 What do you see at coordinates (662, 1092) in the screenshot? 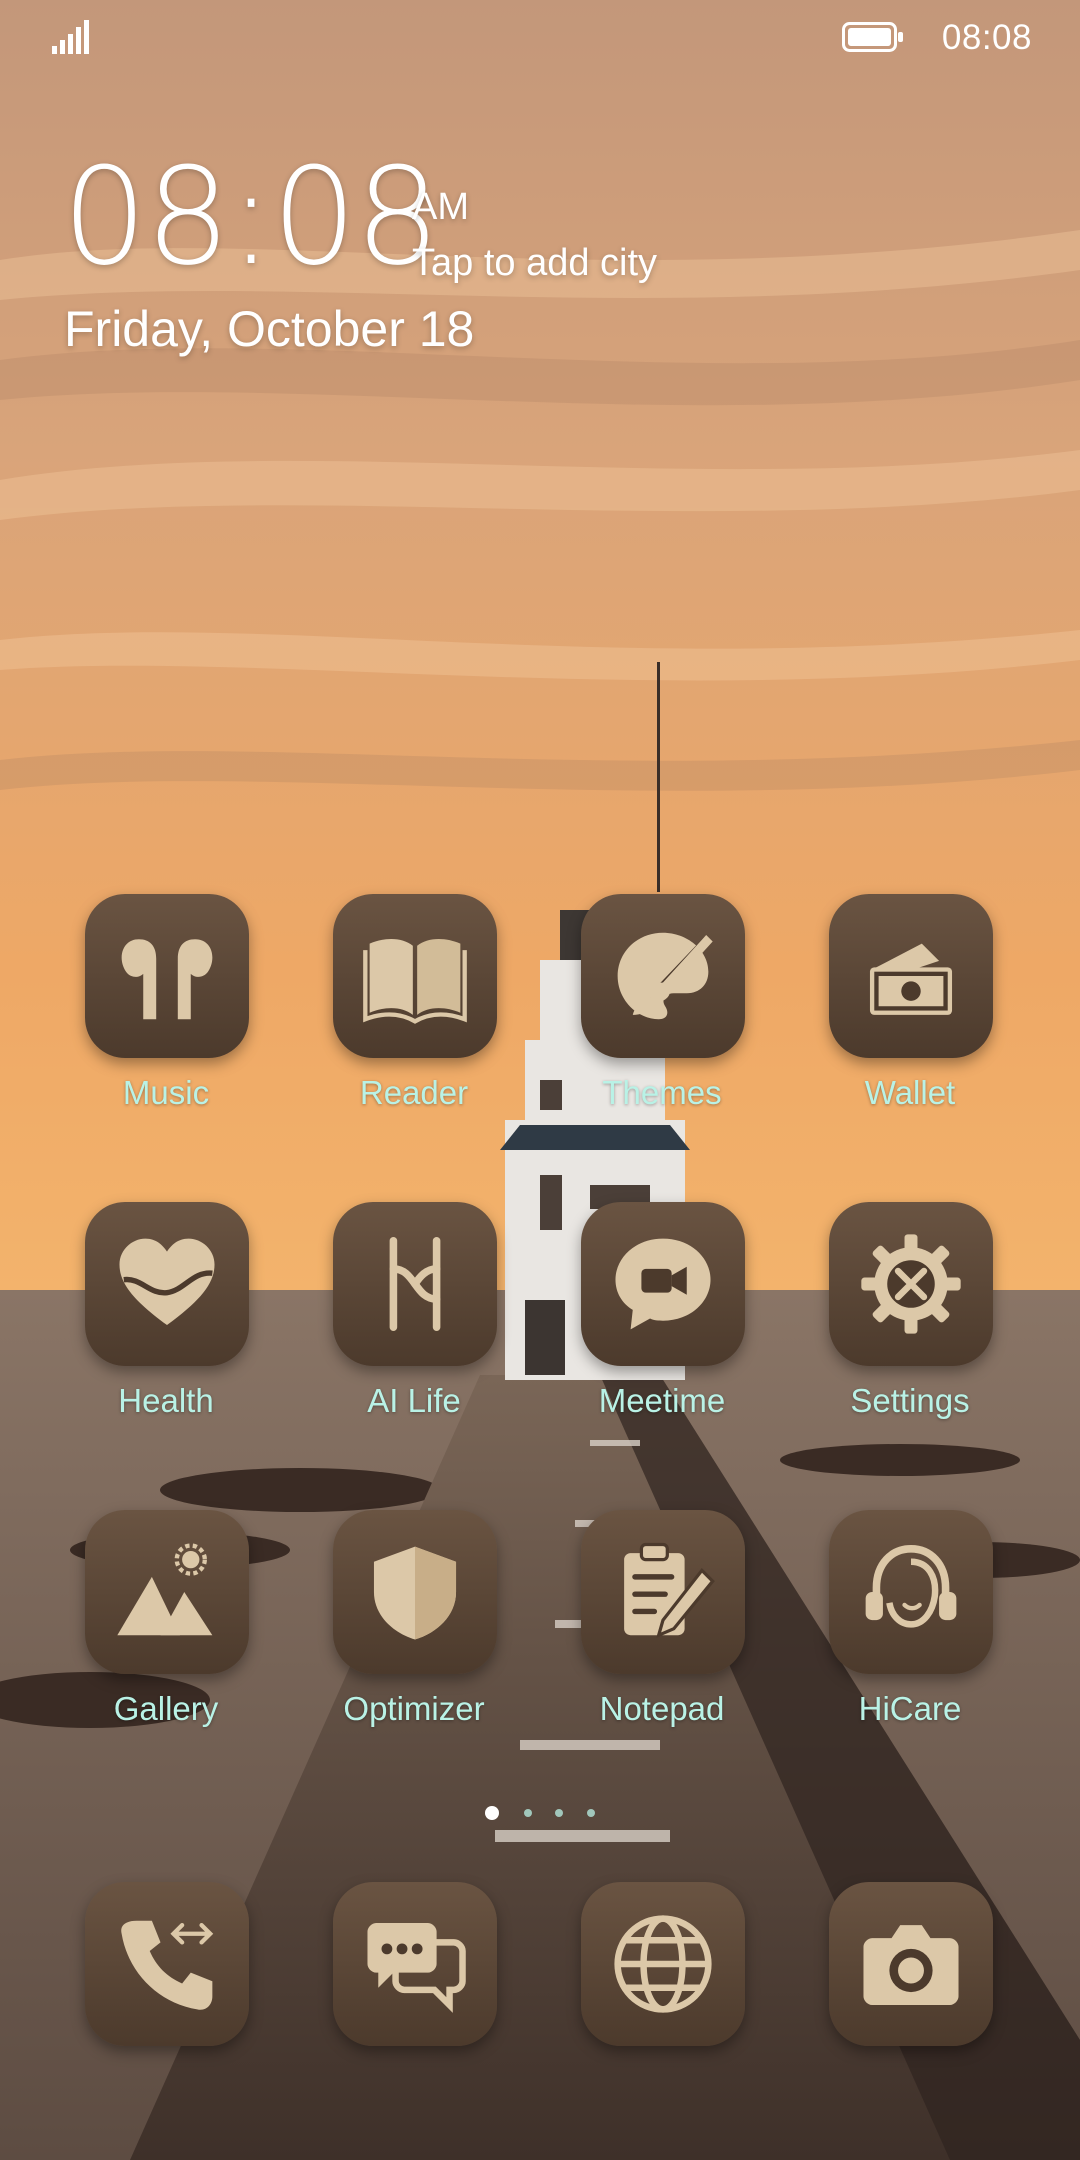
I see `app-label: Themes` at bounding box center [662, 1092].